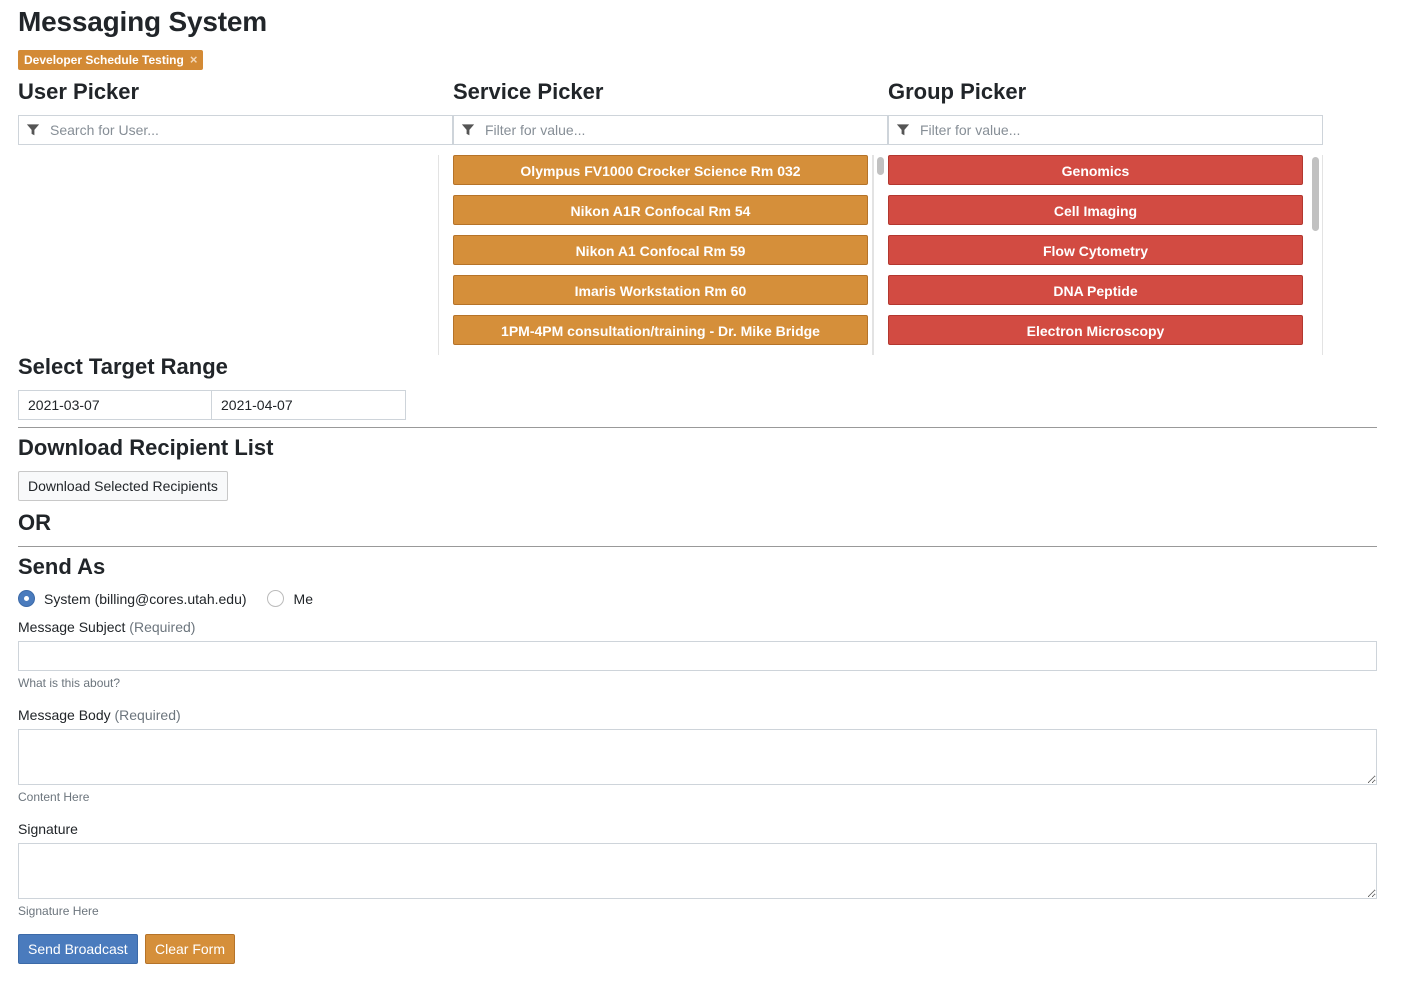  What do you see at coordinates (48, 829) in the screenshot?
I see `signature-label: Signature` at bounding box center [48, 829].